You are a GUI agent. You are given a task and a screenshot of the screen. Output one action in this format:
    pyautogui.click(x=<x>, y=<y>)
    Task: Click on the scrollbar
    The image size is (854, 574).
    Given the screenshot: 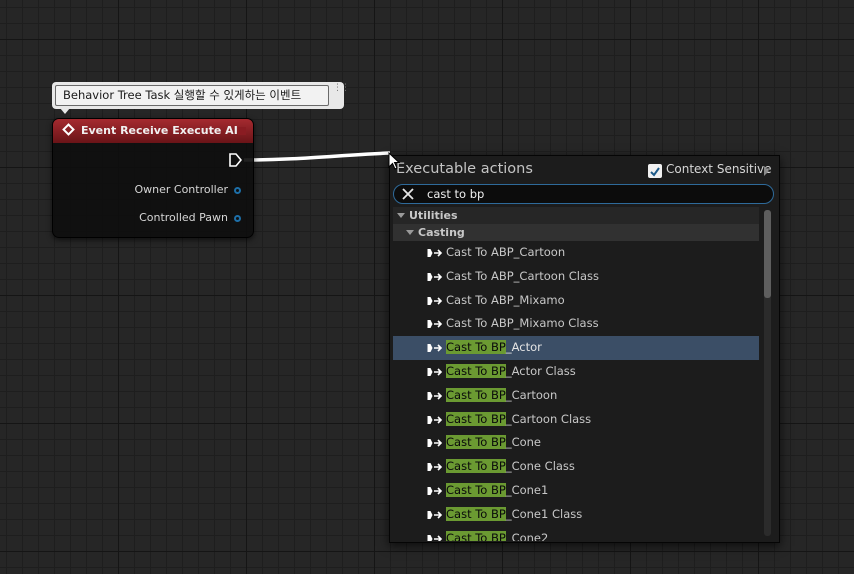 What is the action you would take?
    pyautogui.click(x=767, y=373)
    